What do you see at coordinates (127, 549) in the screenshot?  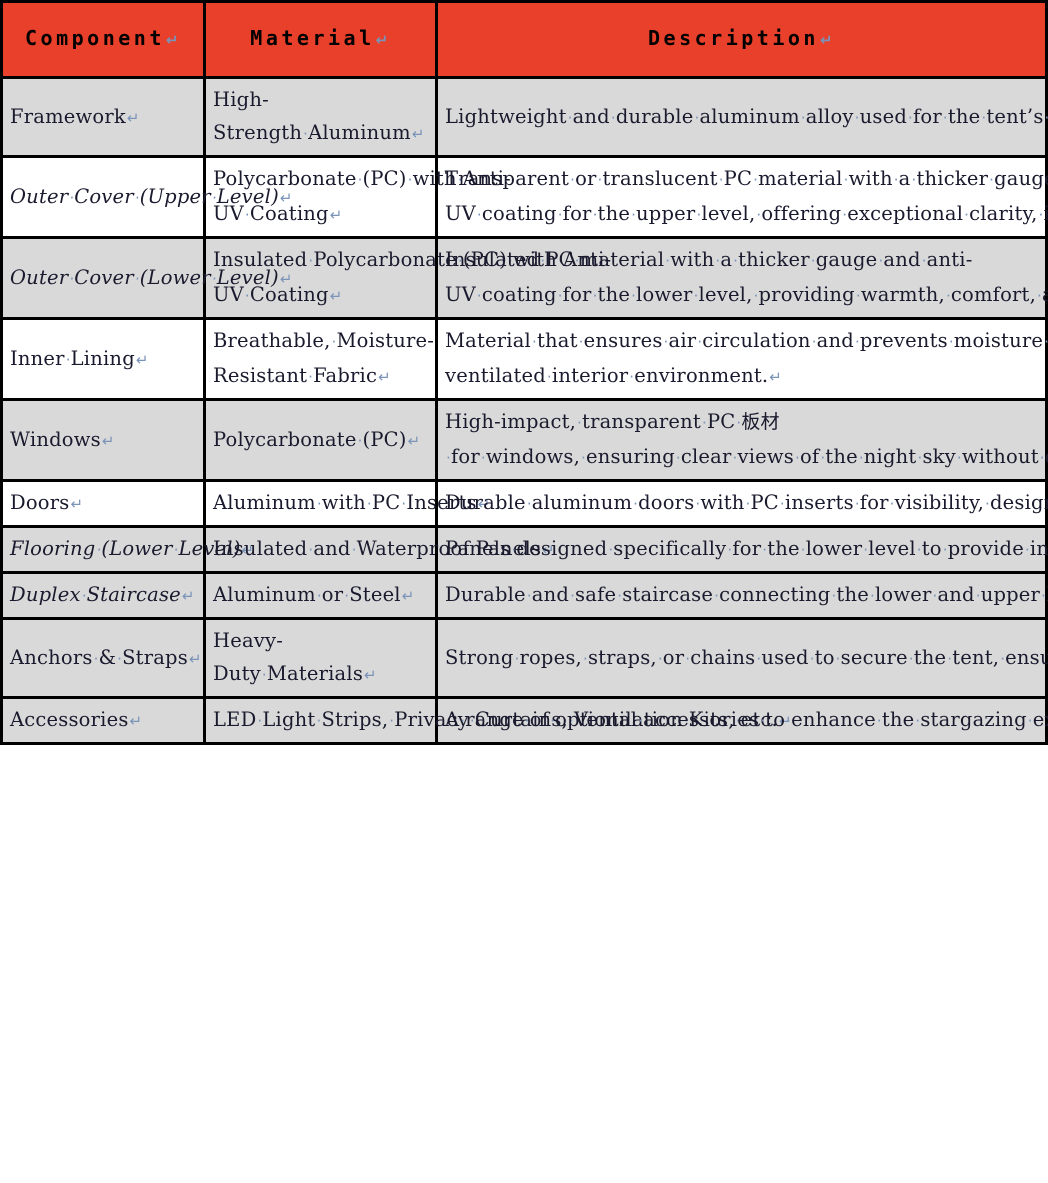 I see `cell-component: Flooring·(Lower·Level)↵` at bounding box center [127, 549].